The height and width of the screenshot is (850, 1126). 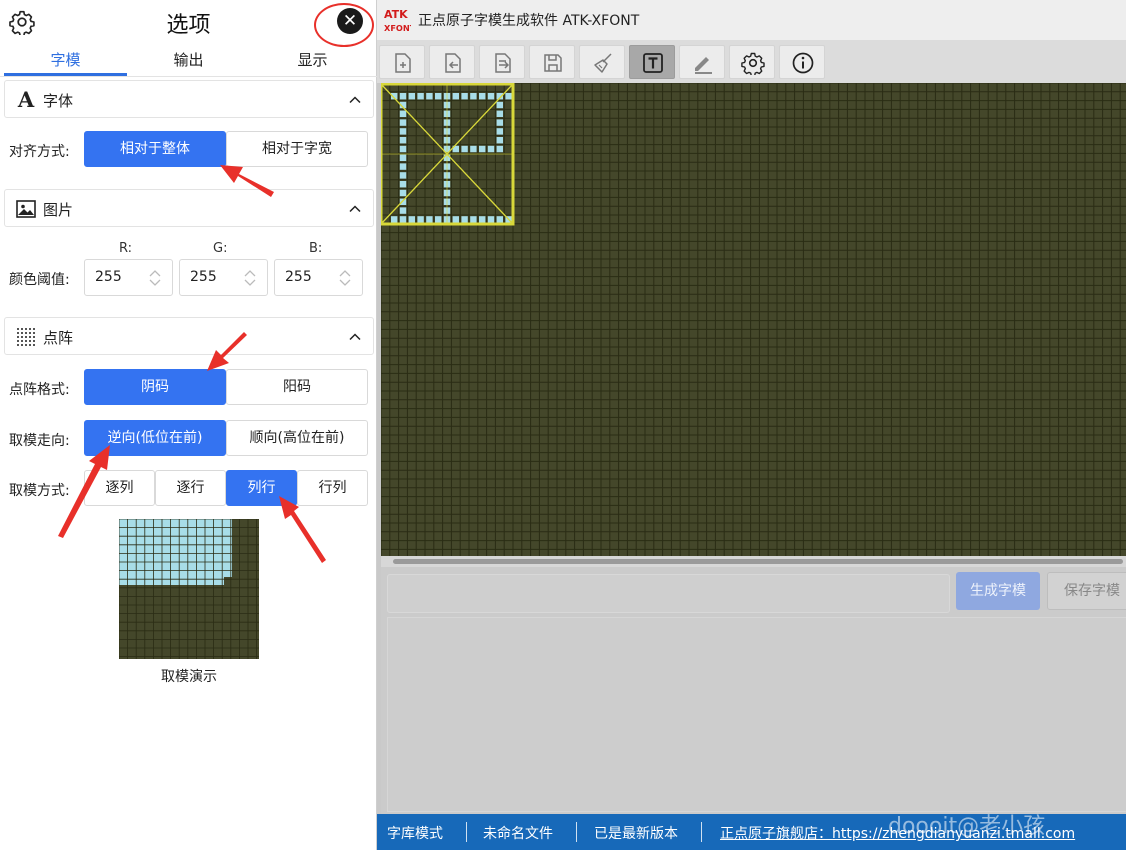 I want to click on watermark: doooit@老小孩, so click(x=967, y=826).